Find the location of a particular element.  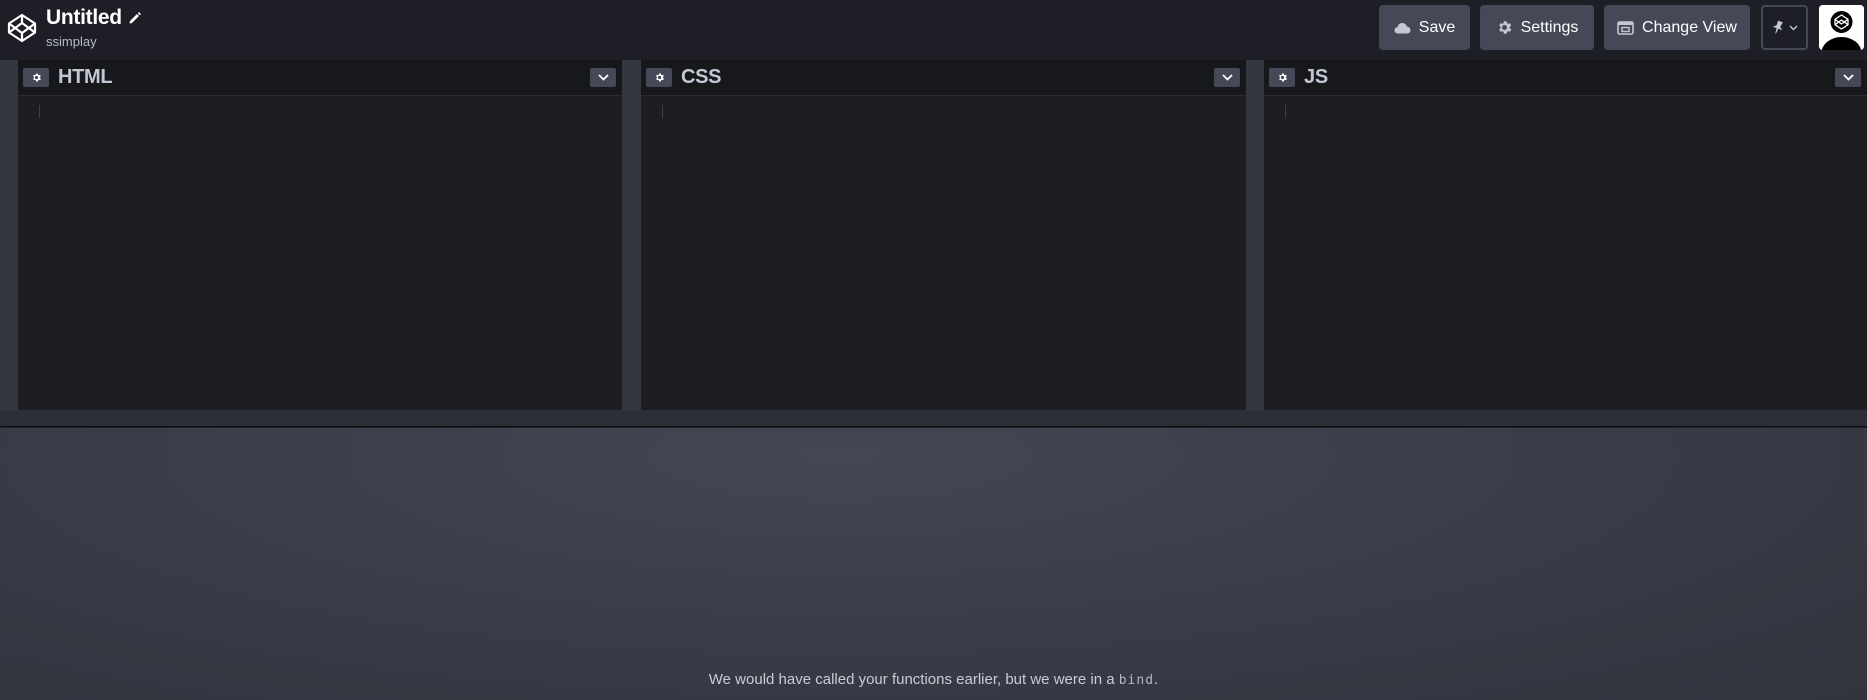

html-code-area is located at coordinates (320, 252).